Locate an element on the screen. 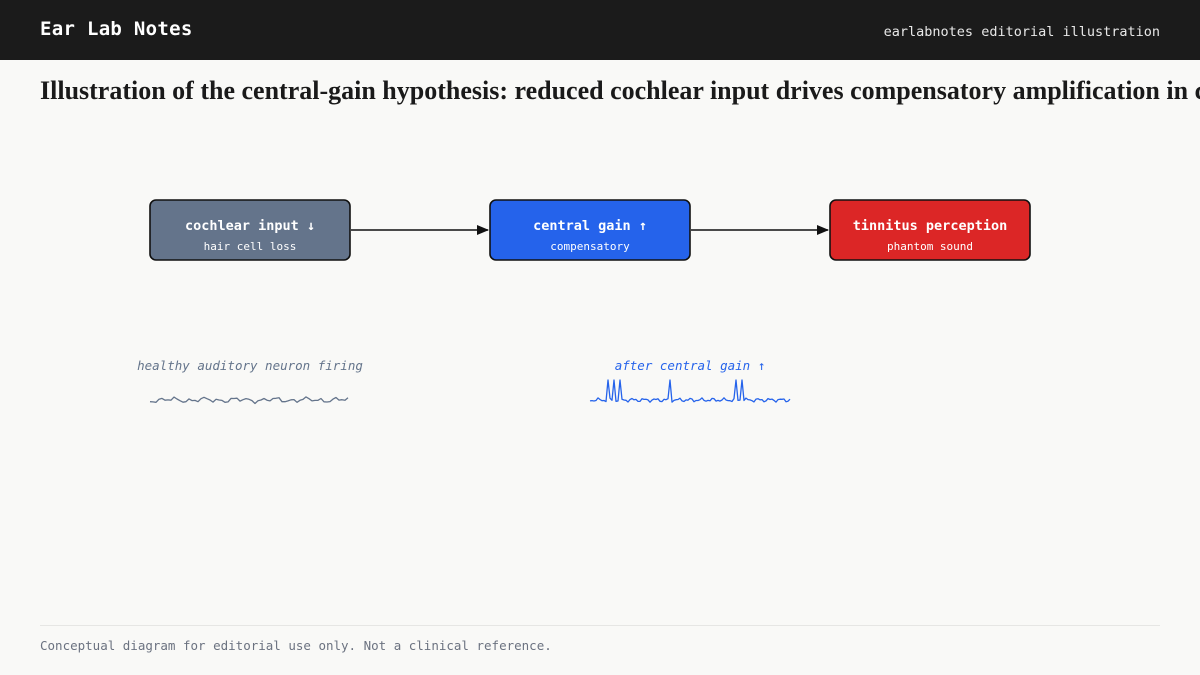 This screenshot has height=675, width=1200. node-cochlear-input: cochlear input ↓ hair cell loss is located at coordinates (250, 230).